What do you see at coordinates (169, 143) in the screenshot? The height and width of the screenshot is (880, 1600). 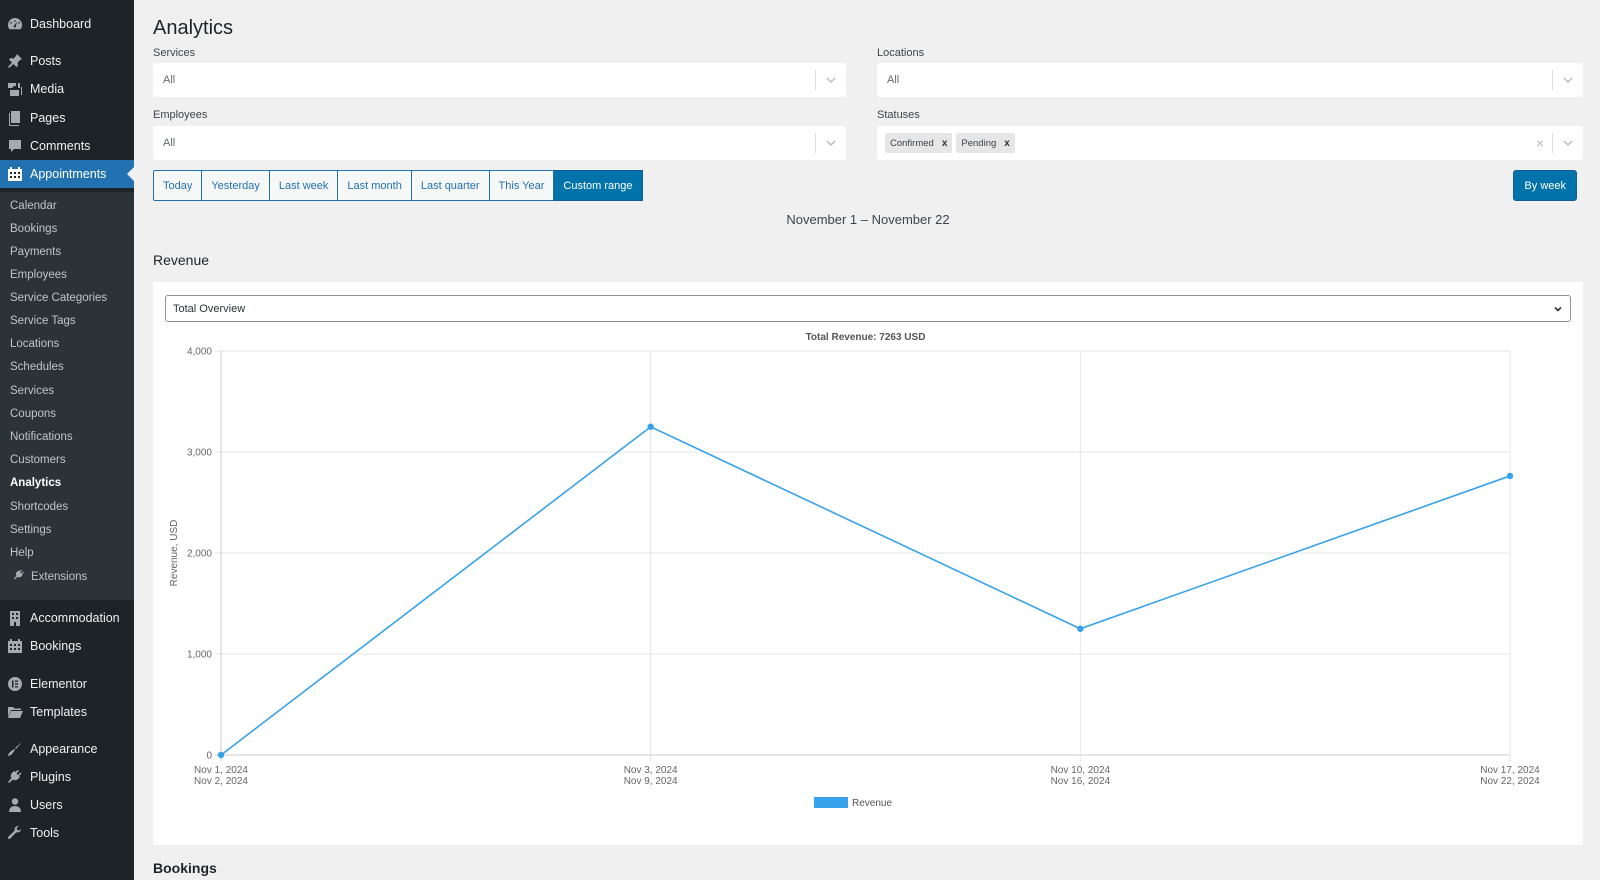 I see `employees-value: All` at bounding box center [169, 143].